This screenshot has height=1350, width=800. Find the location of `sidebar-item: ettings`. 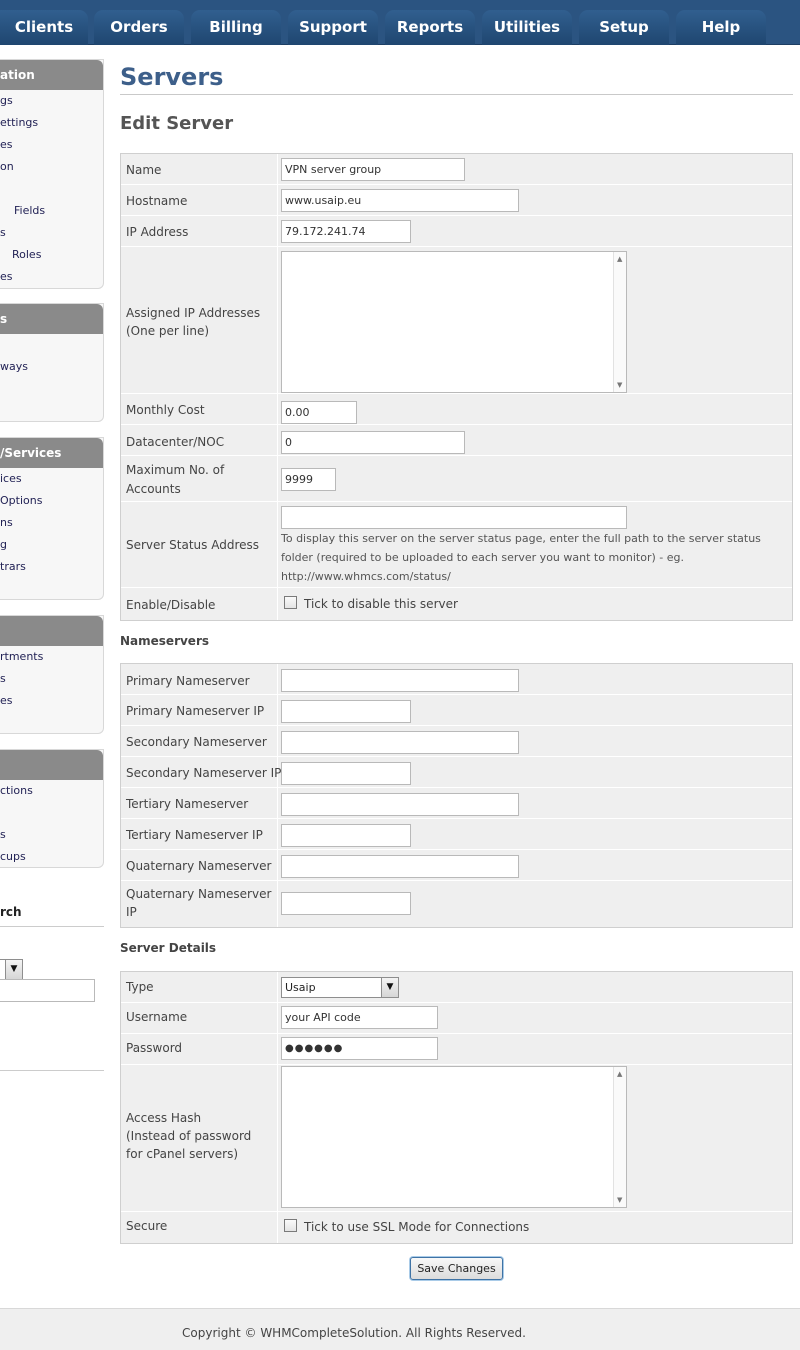

sidebar-item: ettings is located at coordinates (51, 123).